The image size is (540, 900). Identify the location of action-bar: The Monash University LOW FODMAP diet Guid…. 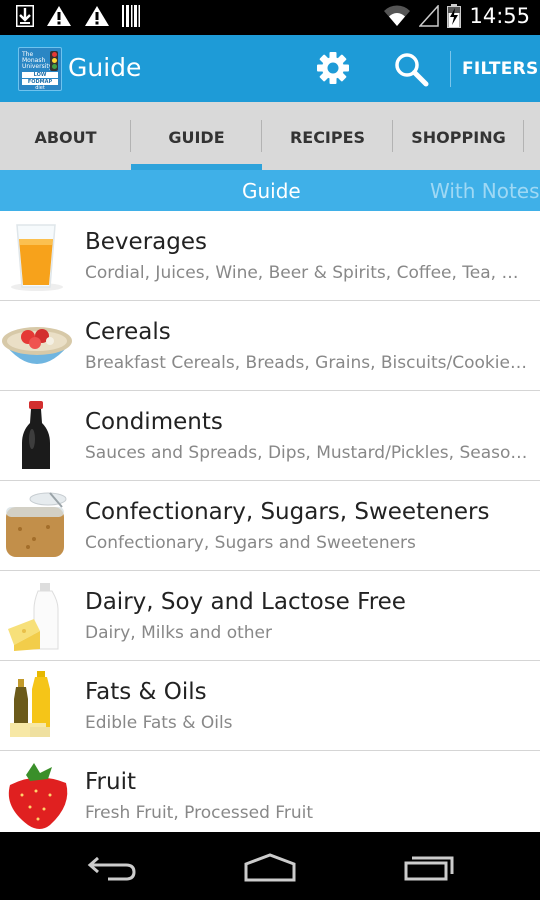
(270, 68).